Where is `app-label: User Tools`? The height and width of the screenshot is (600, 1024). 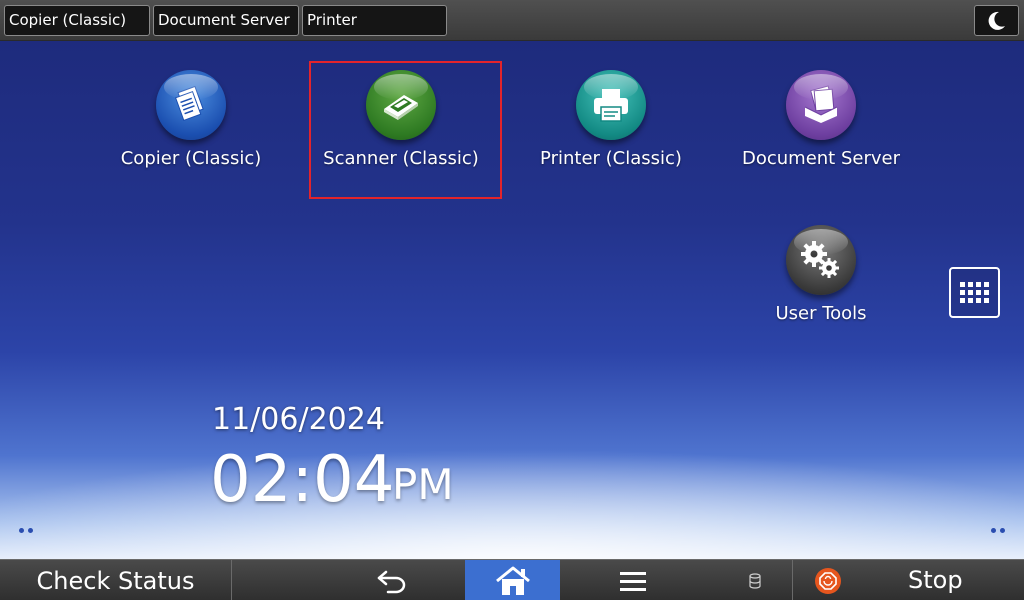 app-label: User Tools is located at coordinates (821, 313).